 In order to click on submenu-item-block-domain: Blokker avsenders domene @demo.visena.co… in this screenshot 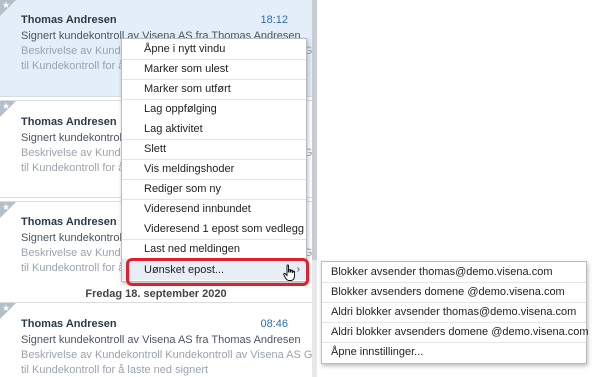, I will do `click(454, 292)`.